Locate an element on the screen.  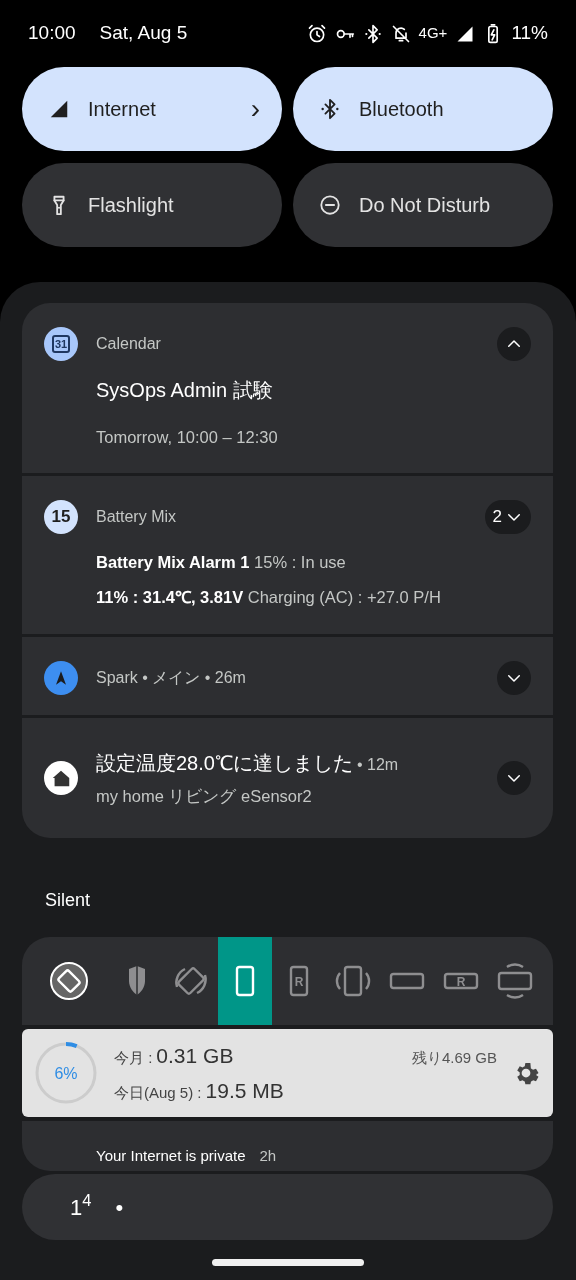
notification-card: 15 Battery Mix Battery Mix Alarm 1 15% : In use 11% : 31.4℃, 3.81V Charging (AC) : +27.0 P/H 2 is located at coordinates (287, 555).